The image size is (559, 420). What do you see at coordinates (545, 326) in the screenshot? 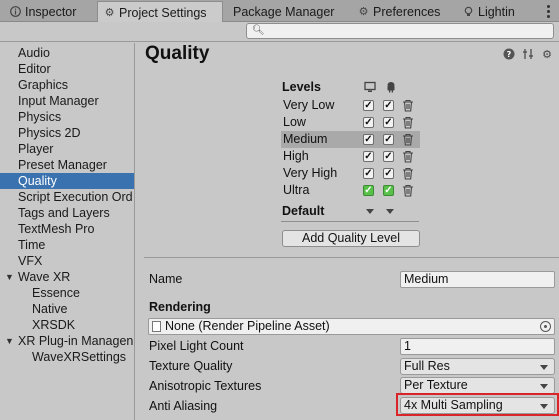
I see `object-picker-icon` at bounding box center [545, 326].